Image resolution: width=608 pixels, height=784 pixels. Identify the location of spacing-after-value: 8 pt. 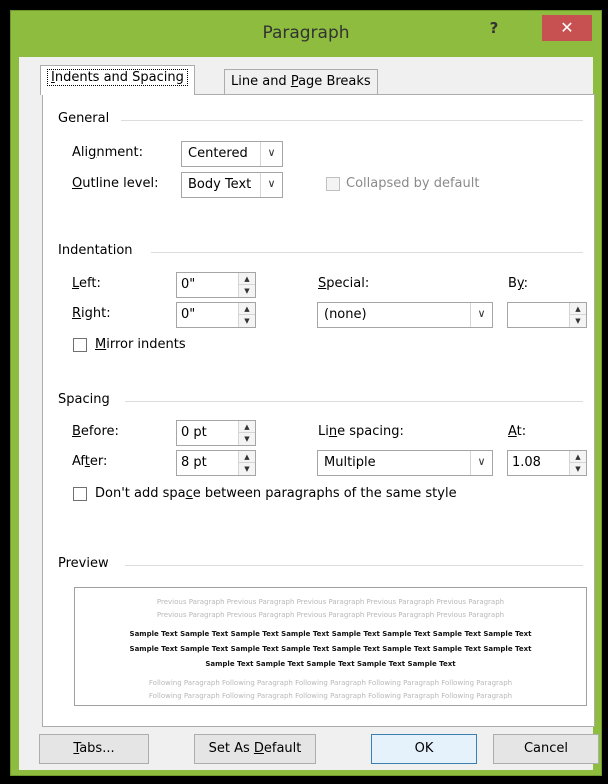
(194, 462).